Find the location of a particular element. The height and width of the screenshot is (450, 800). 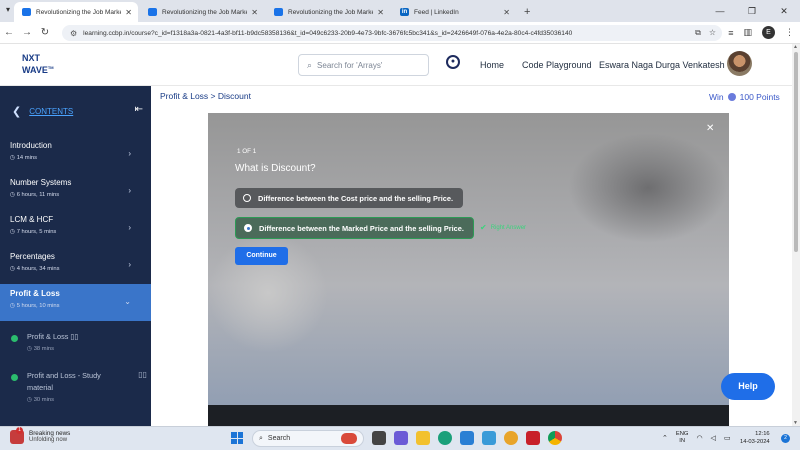

collapse-sidebar-icon: ⇤ is located at coordinates (139, 109).